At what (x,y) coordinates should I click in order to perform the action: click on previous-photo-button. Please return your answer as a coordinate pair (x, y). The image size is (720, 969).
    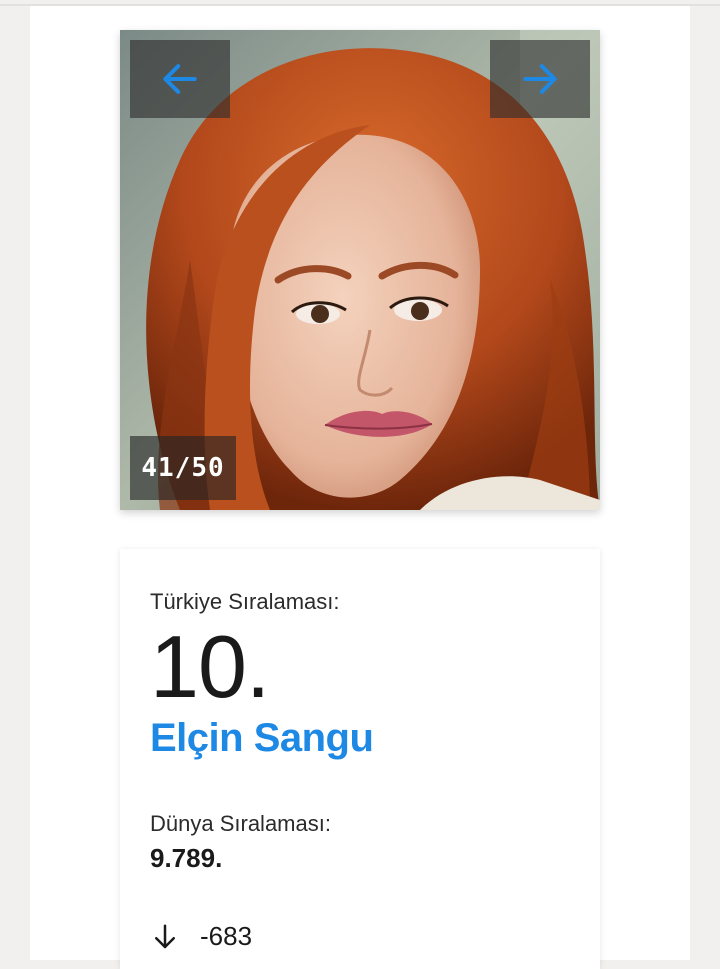
    Looking at the image, I should click on (180, 79).